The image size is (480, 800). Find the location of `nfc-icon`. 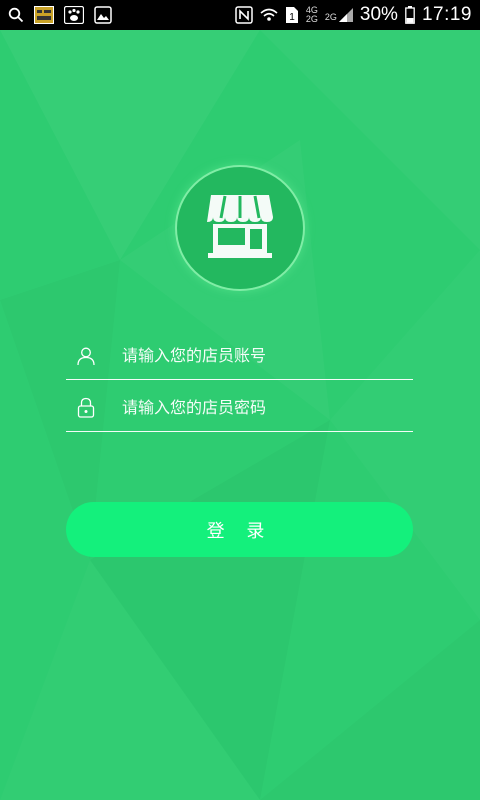

nfc-icon is located at coordinates (244, 15).